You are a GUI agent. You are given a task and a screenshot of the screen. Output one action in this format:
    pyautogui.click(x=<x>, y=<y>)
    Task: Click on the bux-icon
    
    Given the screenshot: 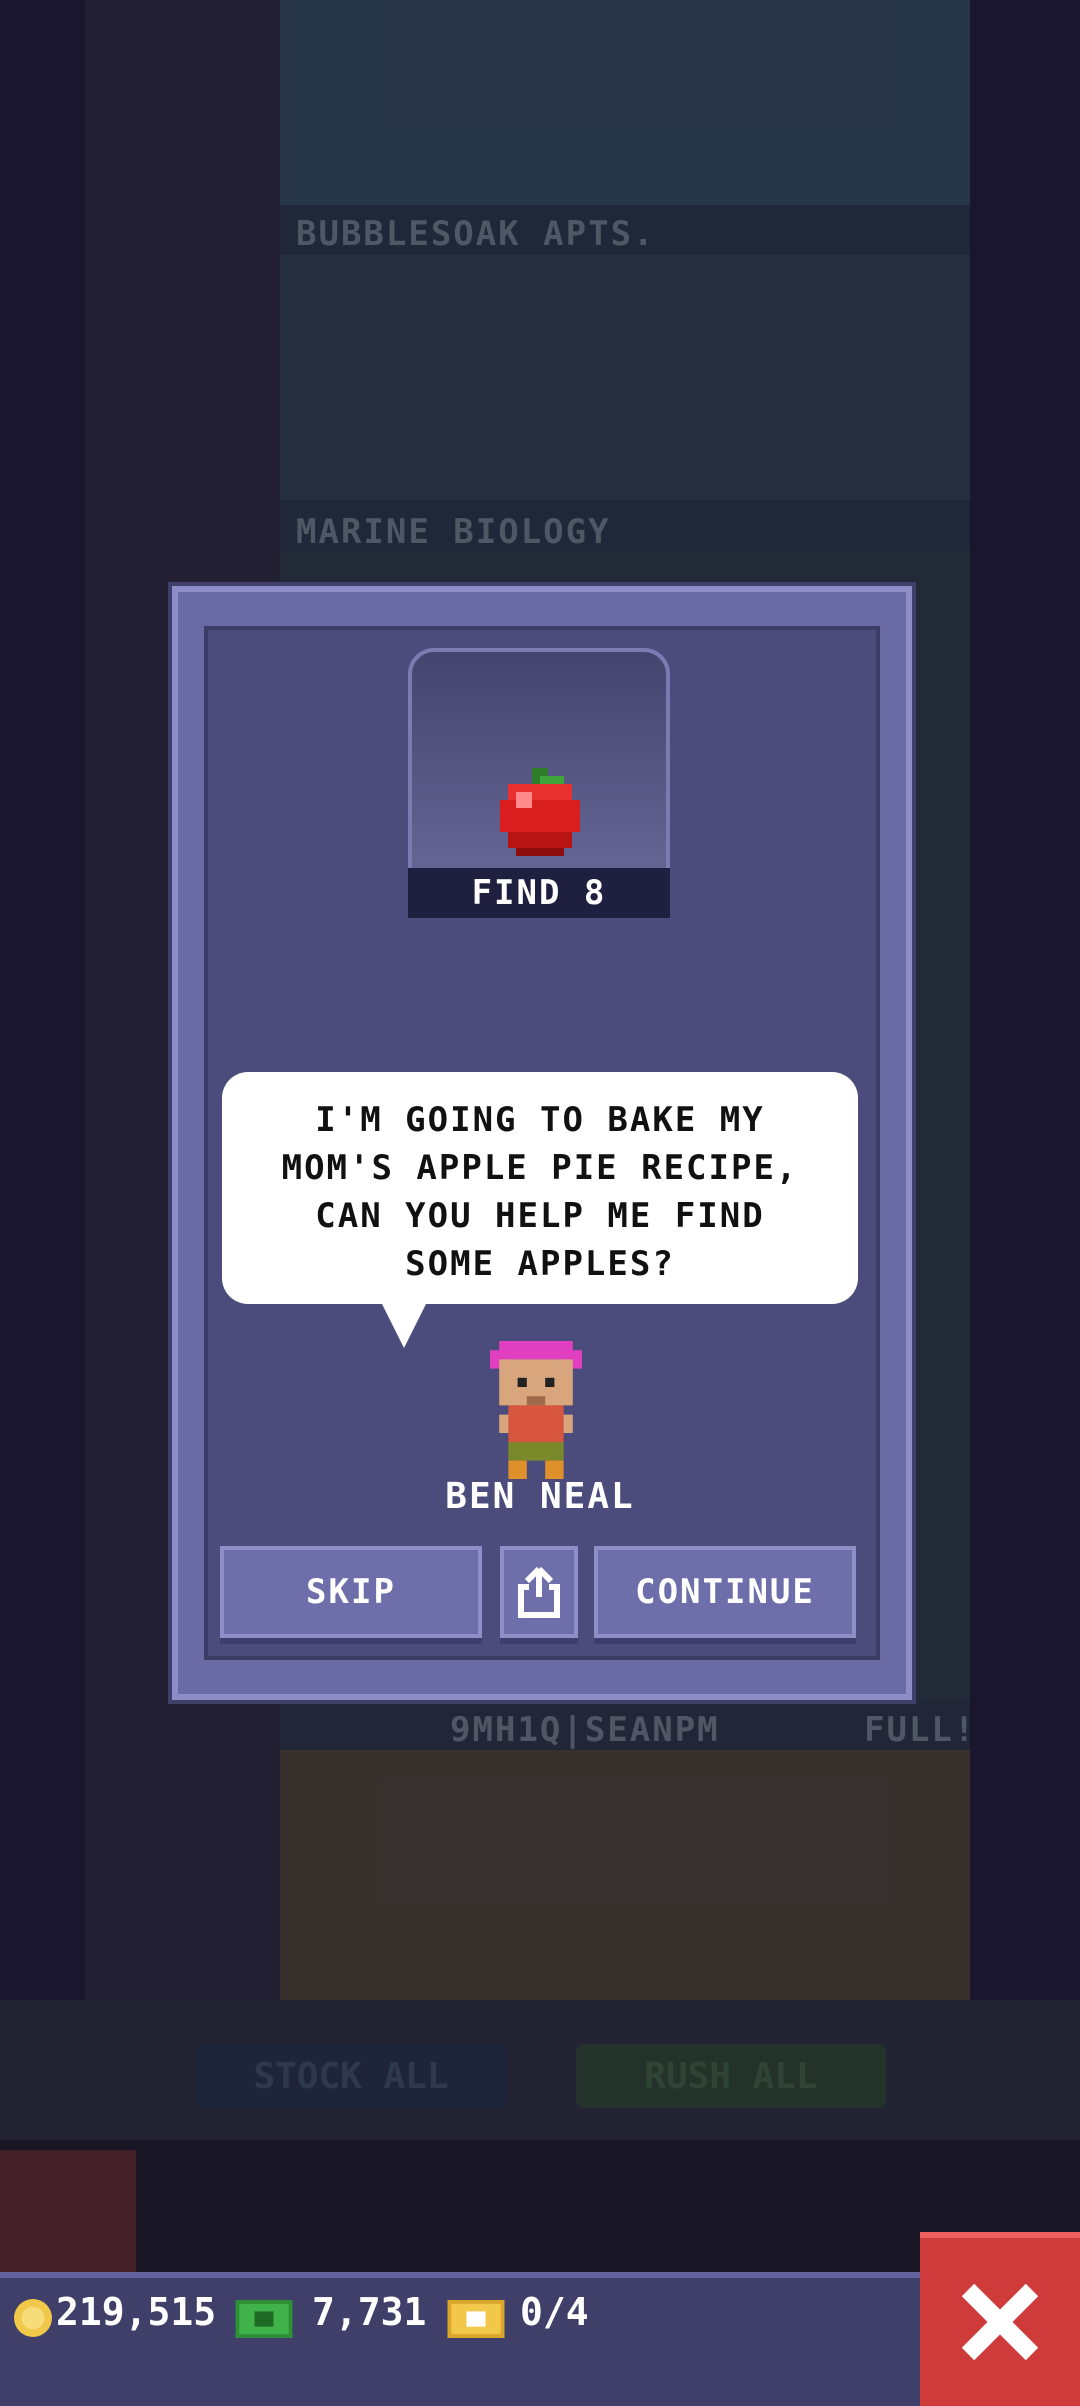 What is the action you would take?
    pyautogui.click(x=264, y=2319)
    